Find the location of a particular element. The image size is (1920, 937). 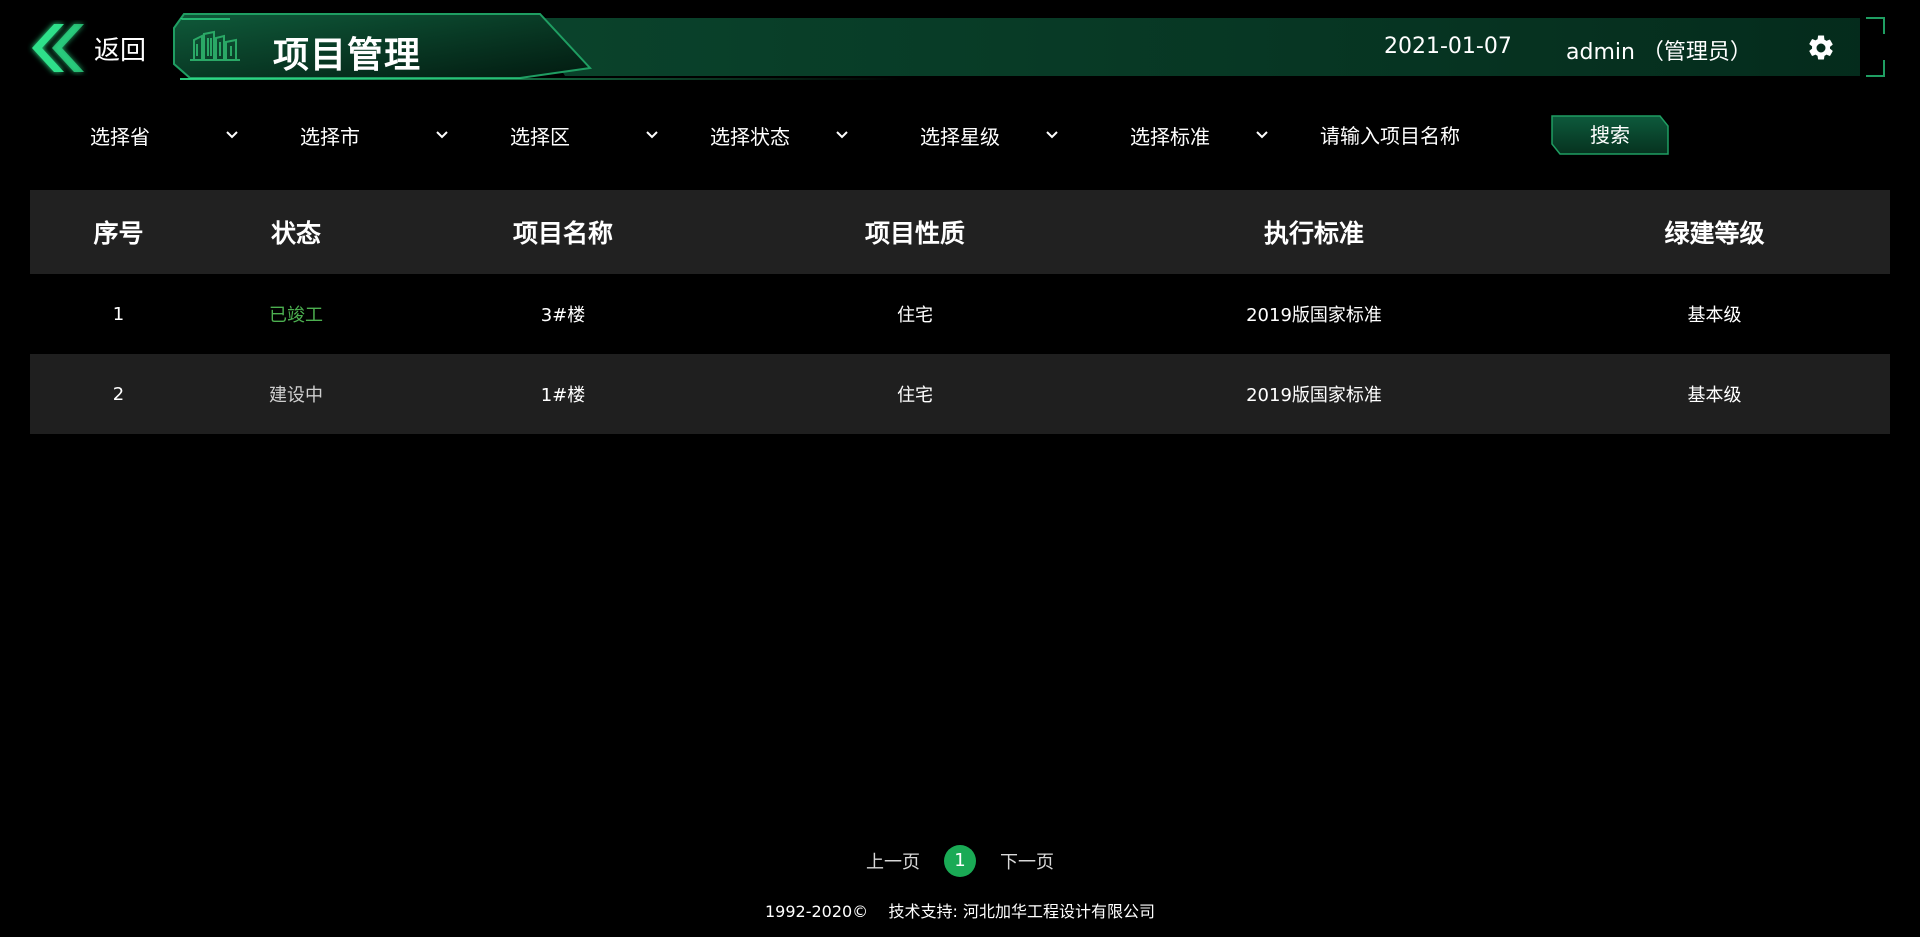

standard-select-label: 选择标准 is located at coordinates (1170, 136).